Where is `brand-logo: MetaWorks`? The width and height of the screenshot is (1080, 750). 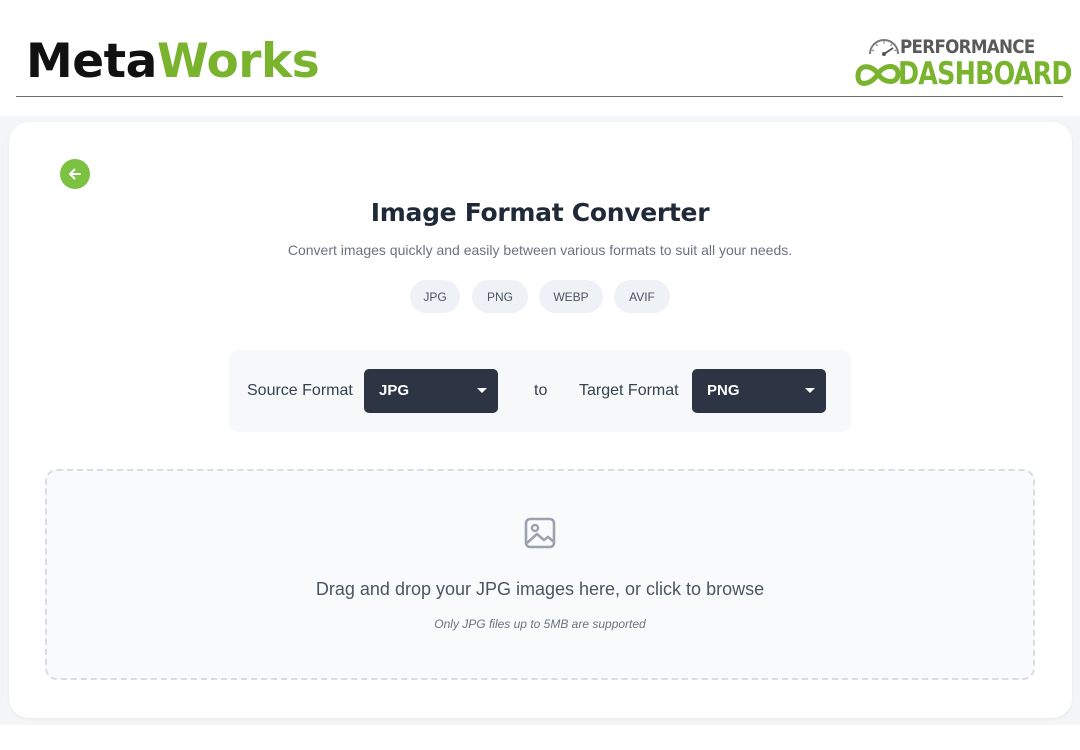
brand-logo: MetaWorks is located at coordinates (173, 61).